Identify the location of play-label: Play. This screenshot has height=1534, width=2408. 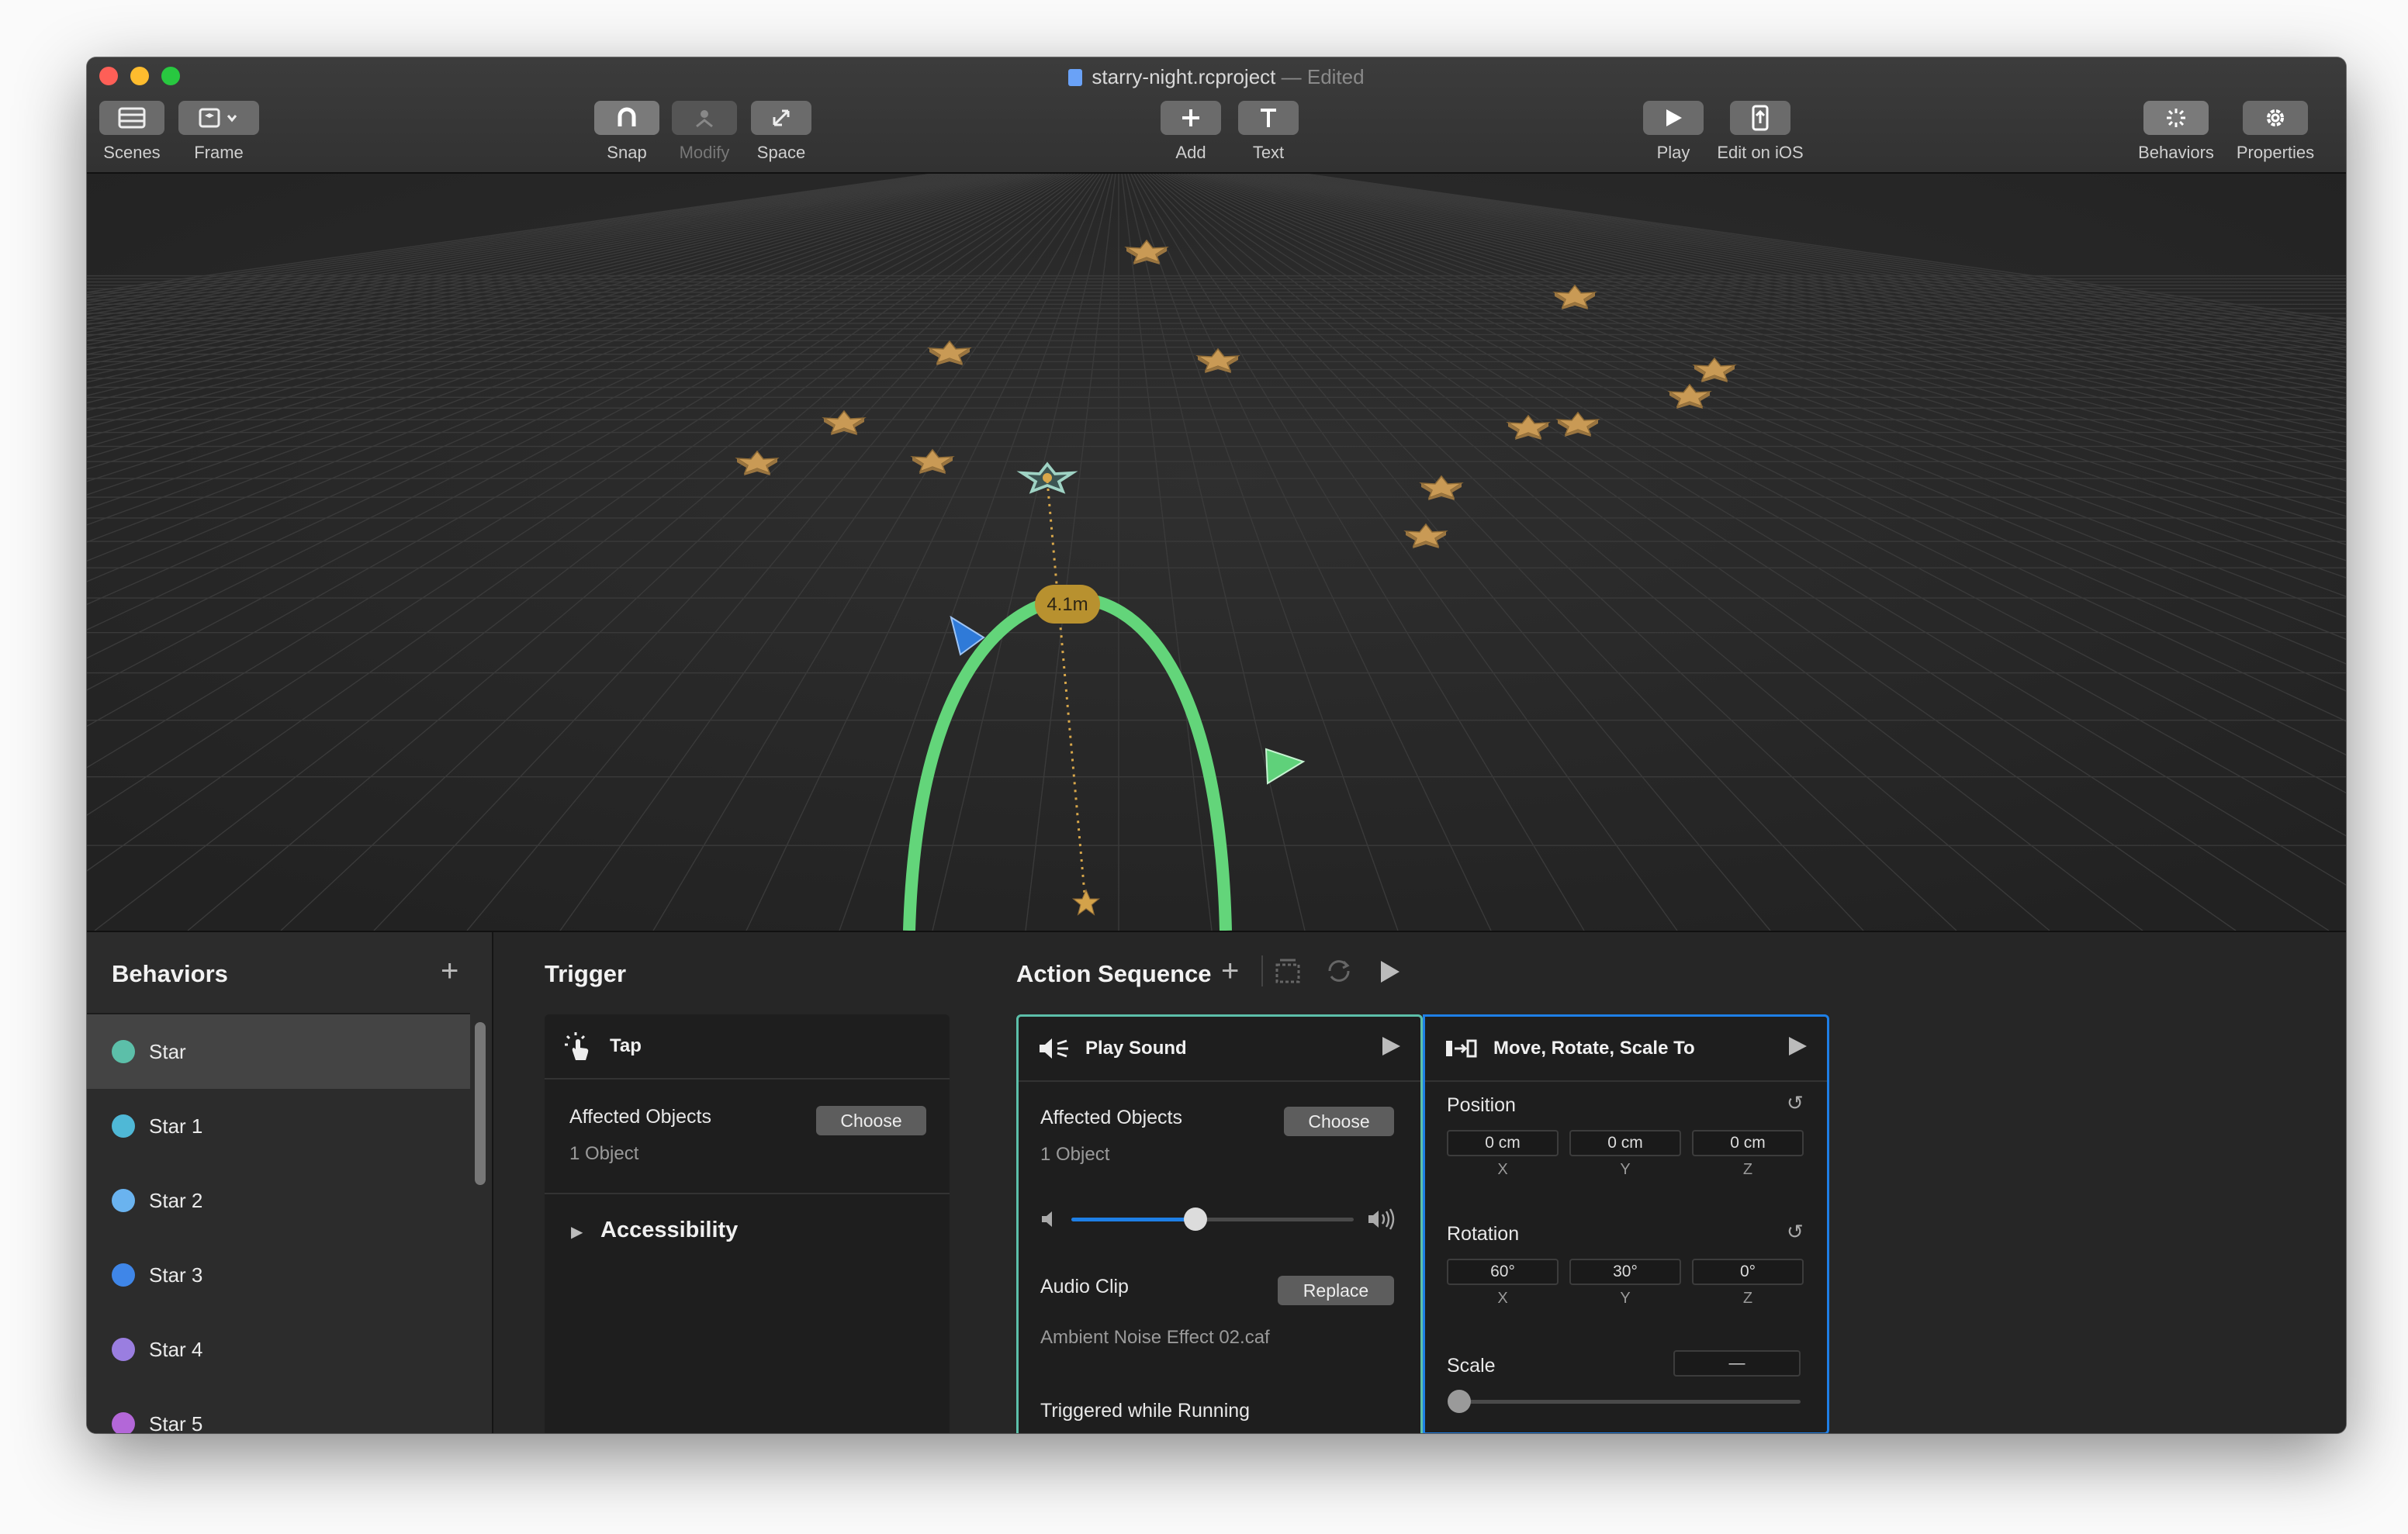
(1673, 152).